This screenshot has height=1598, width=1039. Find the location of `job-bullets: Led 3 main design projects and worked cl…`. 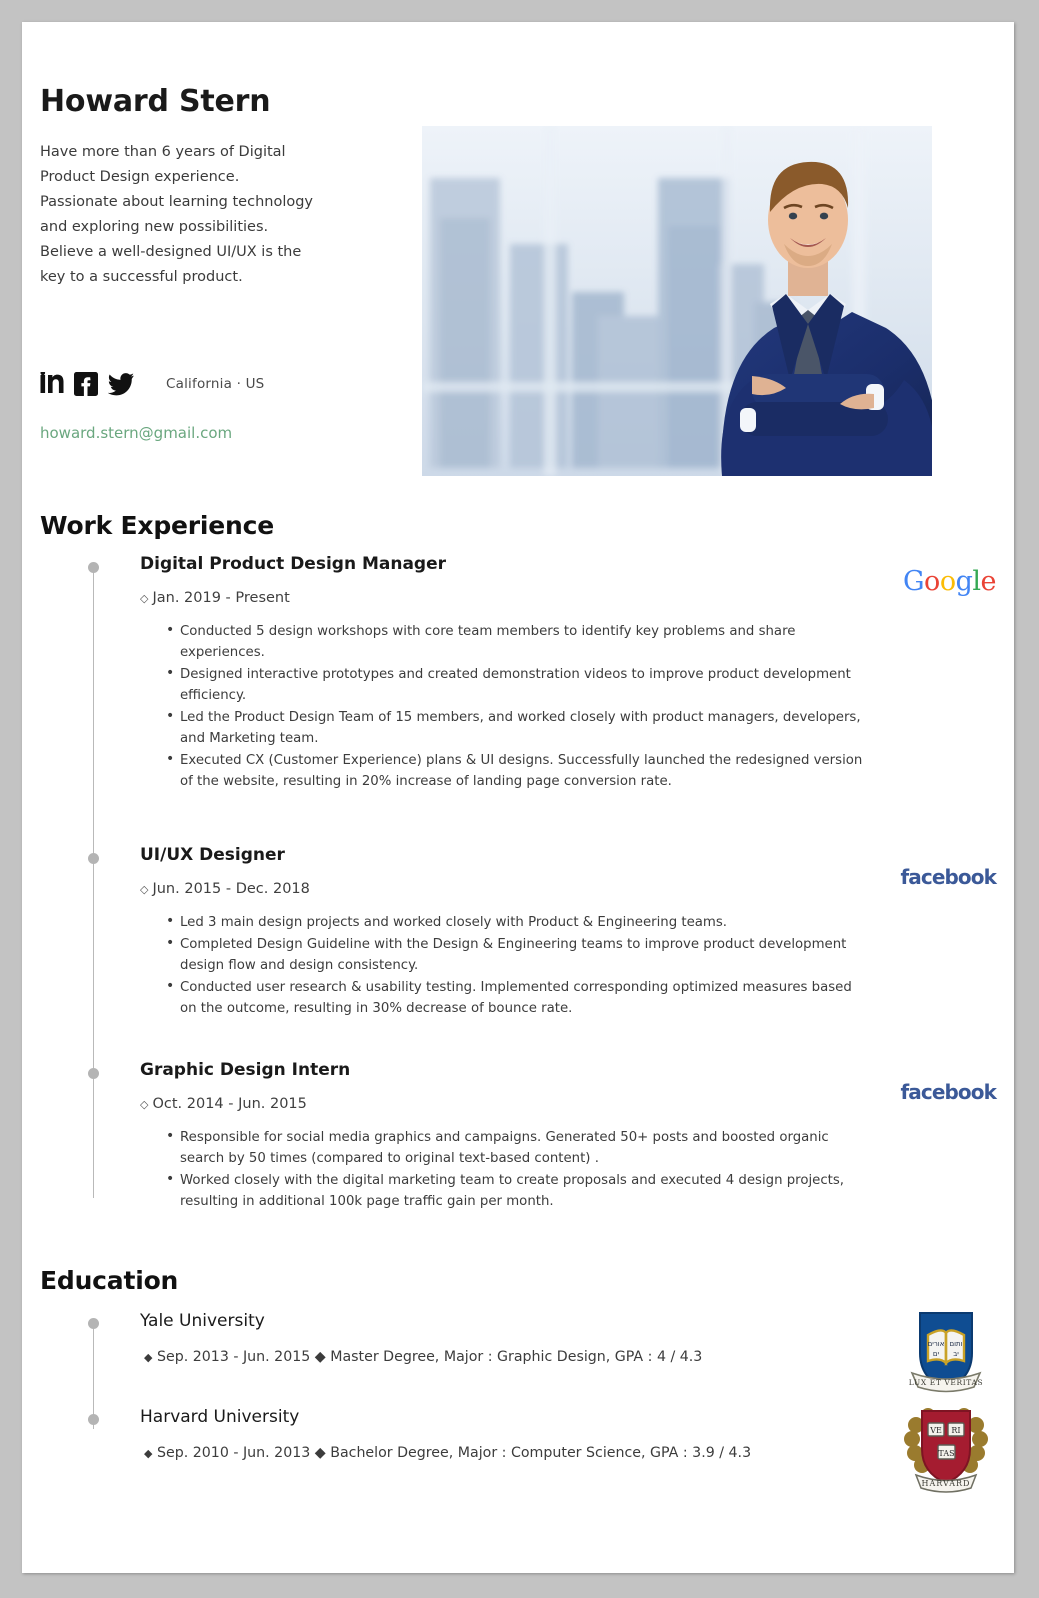

job-bullets: Led 3 main design projects and worked cl… is located at coordinates (568, 965).